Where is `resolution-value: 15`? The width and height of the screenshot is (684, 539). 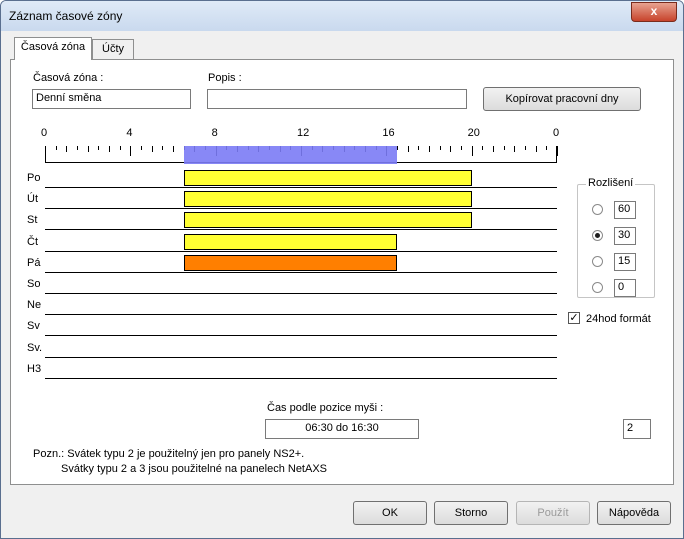
resolution-value: 15 is located at coordinates (625, 262).